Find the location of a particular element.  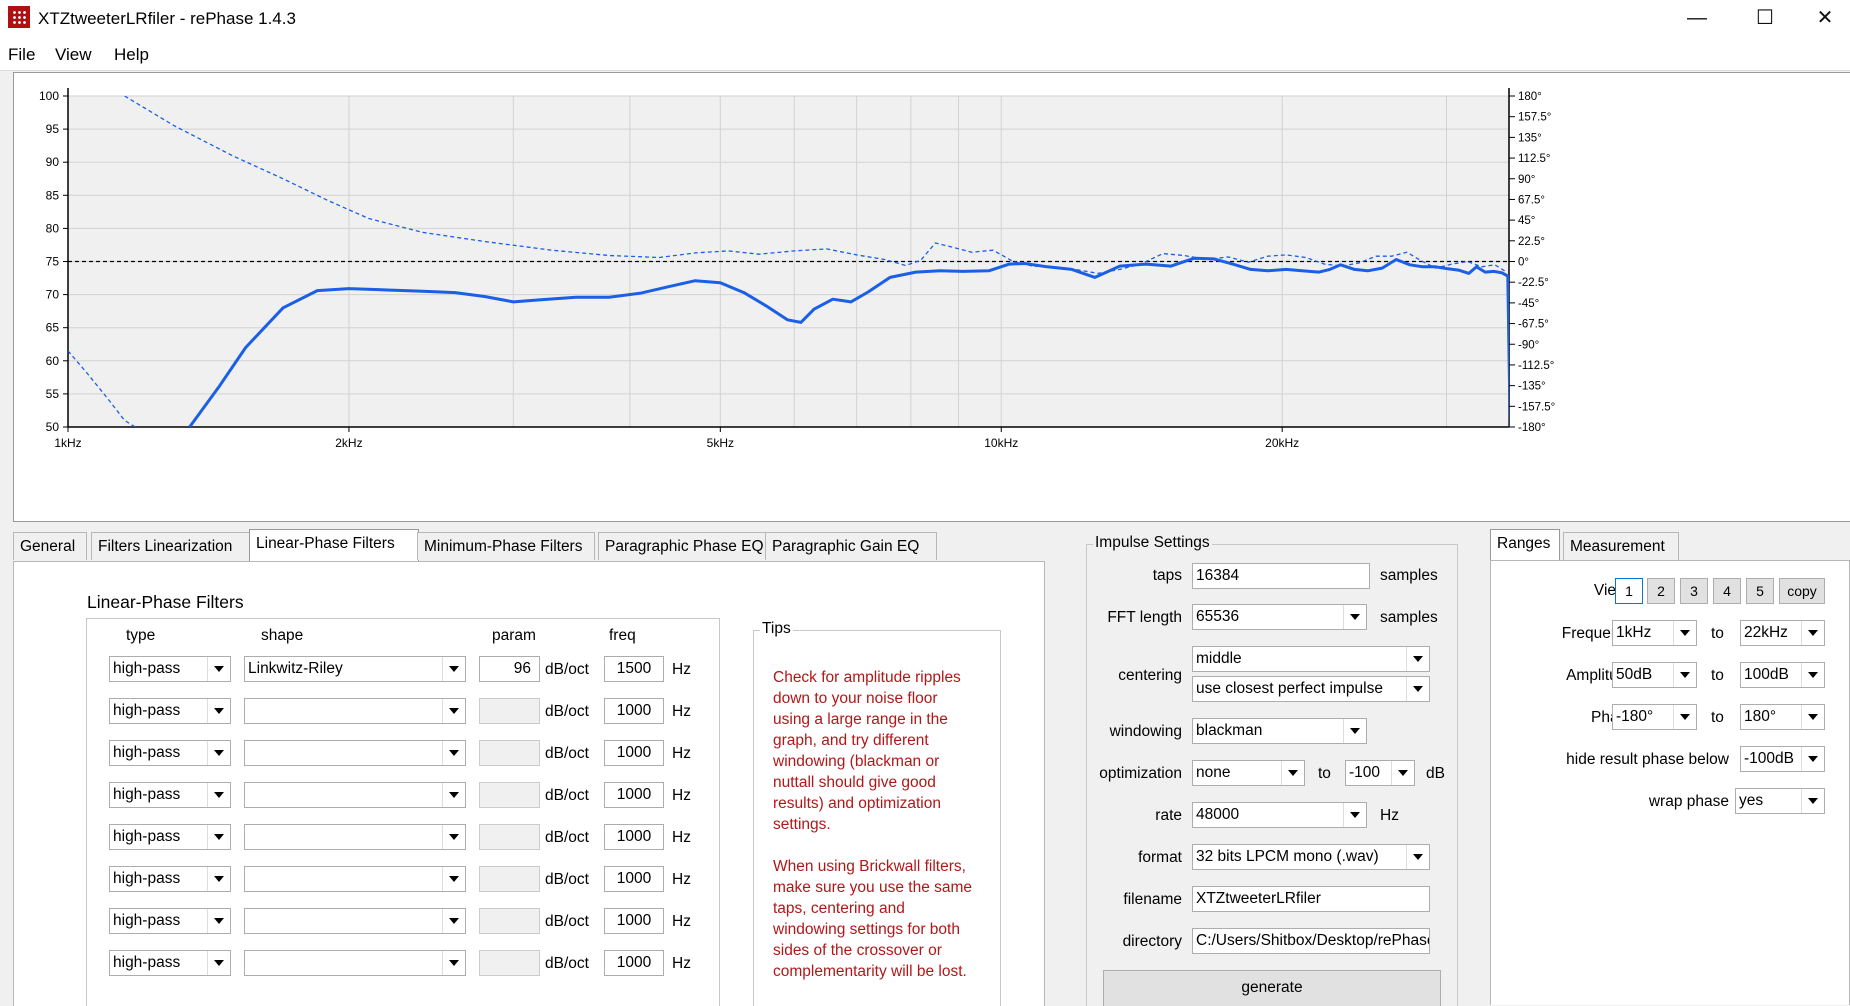

optimization-value: none is located at coordinates (1213, 772).